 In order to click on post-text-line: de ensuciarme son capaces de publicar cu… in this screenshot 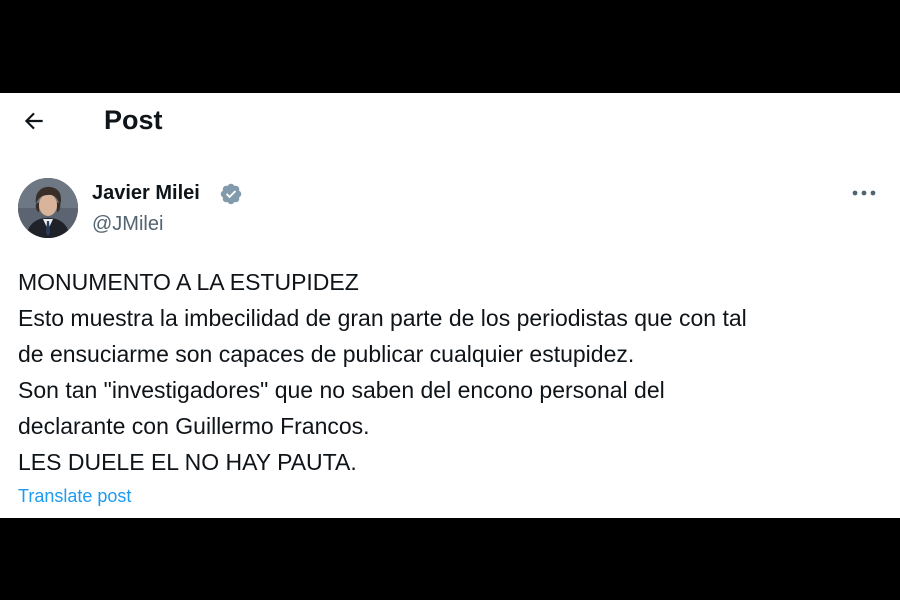, I will do `click(326, 354)`.